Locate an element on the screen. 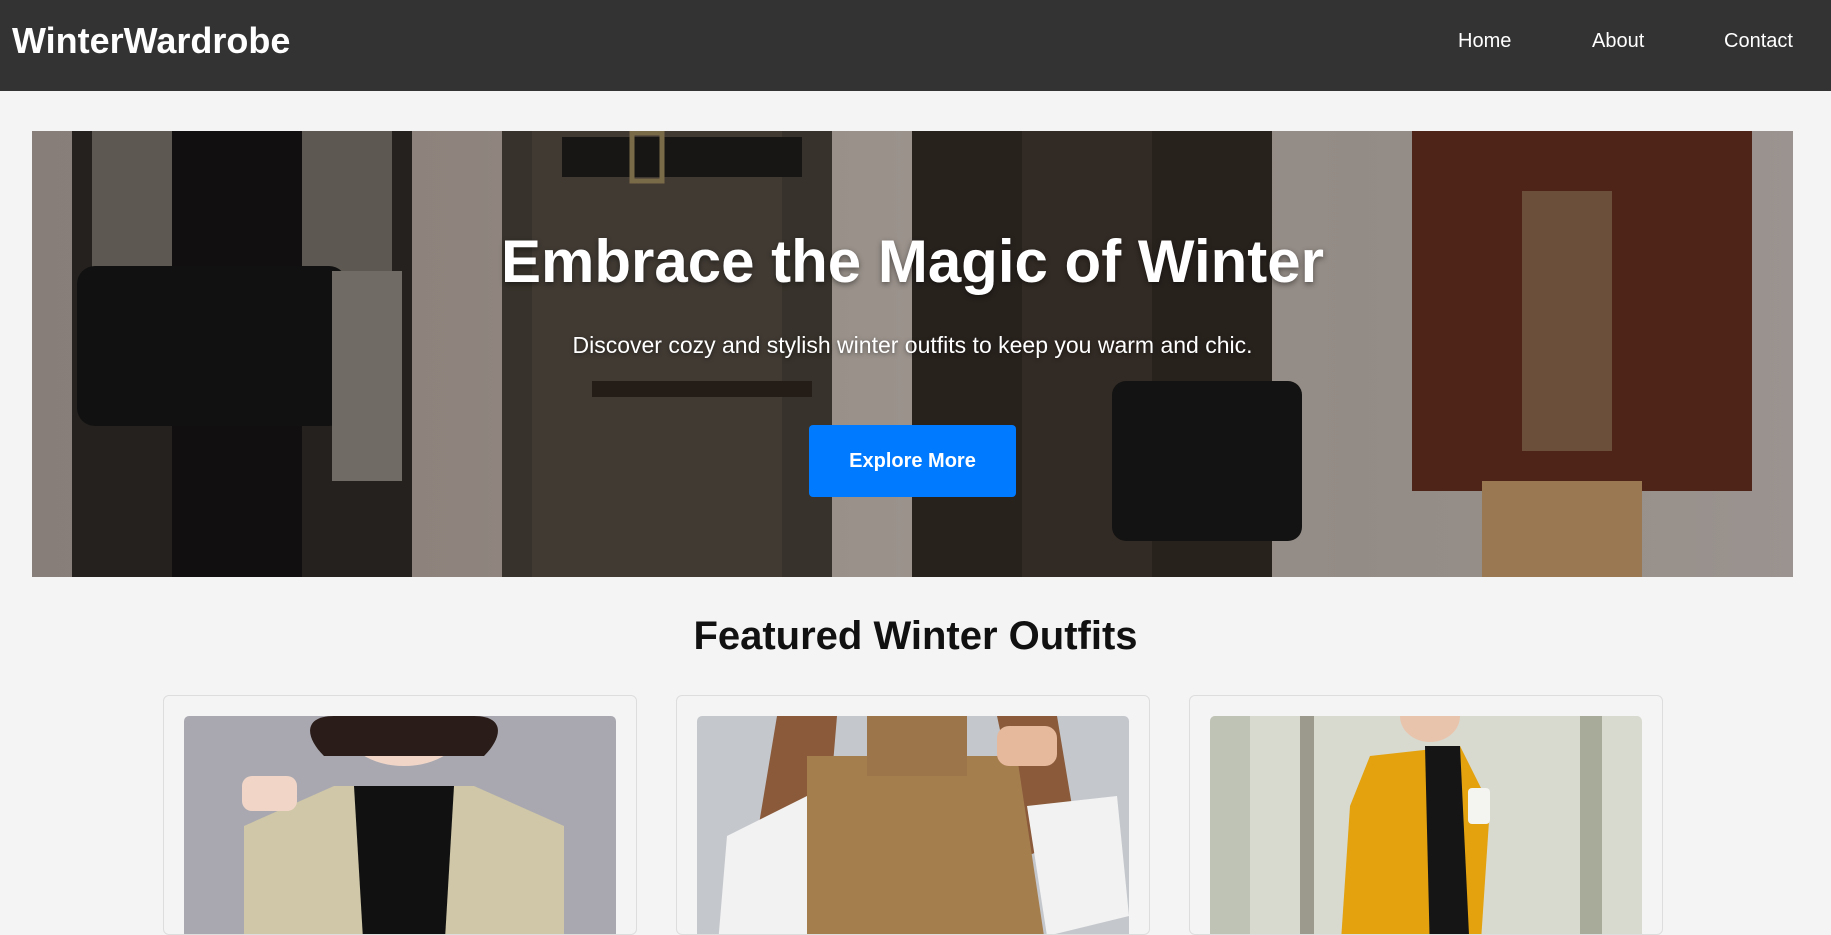  brand-logo: WinterWardrobe is located at coordinates (151, 41).